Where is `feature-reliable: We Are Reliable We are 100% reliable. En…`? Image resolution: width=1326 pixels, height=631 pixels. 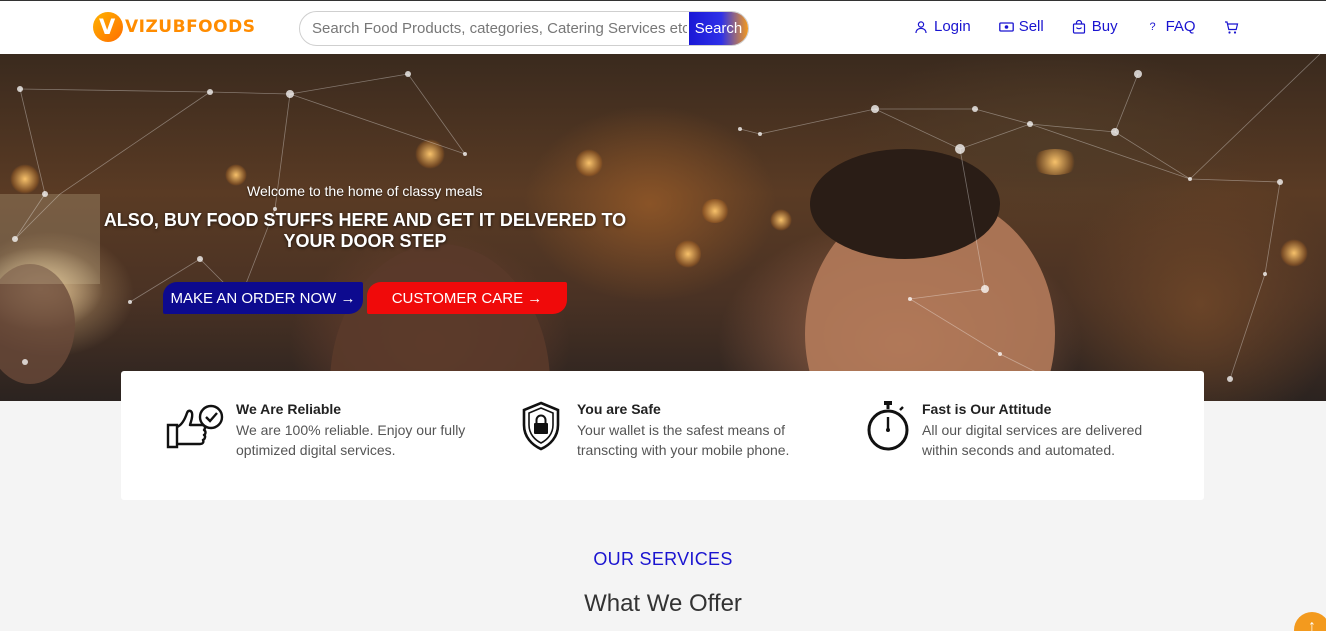
feature-reliable: We Are Reliable We are 100% reliable. En… is located at coordinates (316, 430).